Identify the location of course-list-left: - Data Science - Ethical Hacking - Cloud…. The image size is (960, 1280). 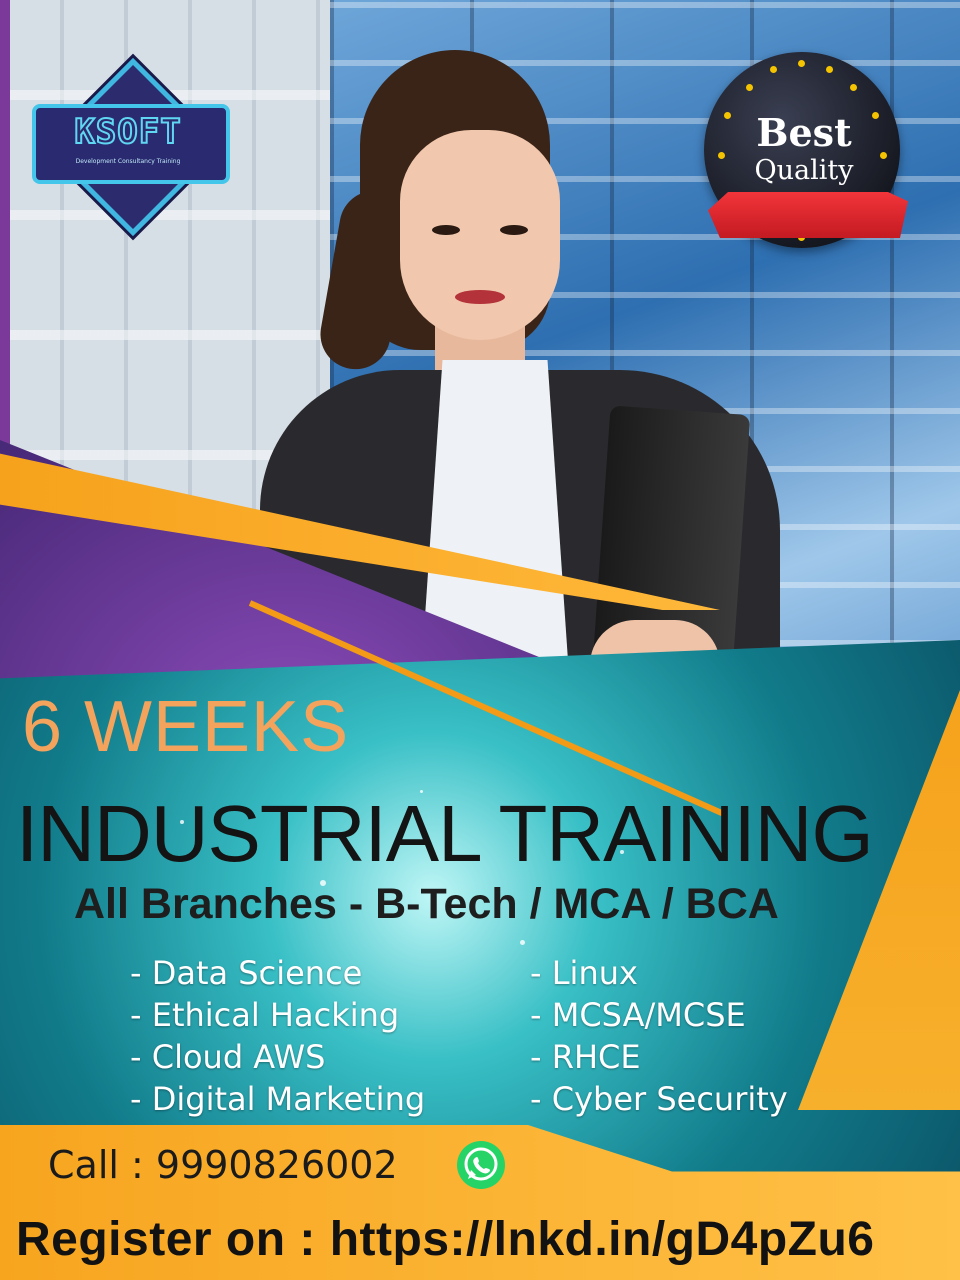
(277, 1036).